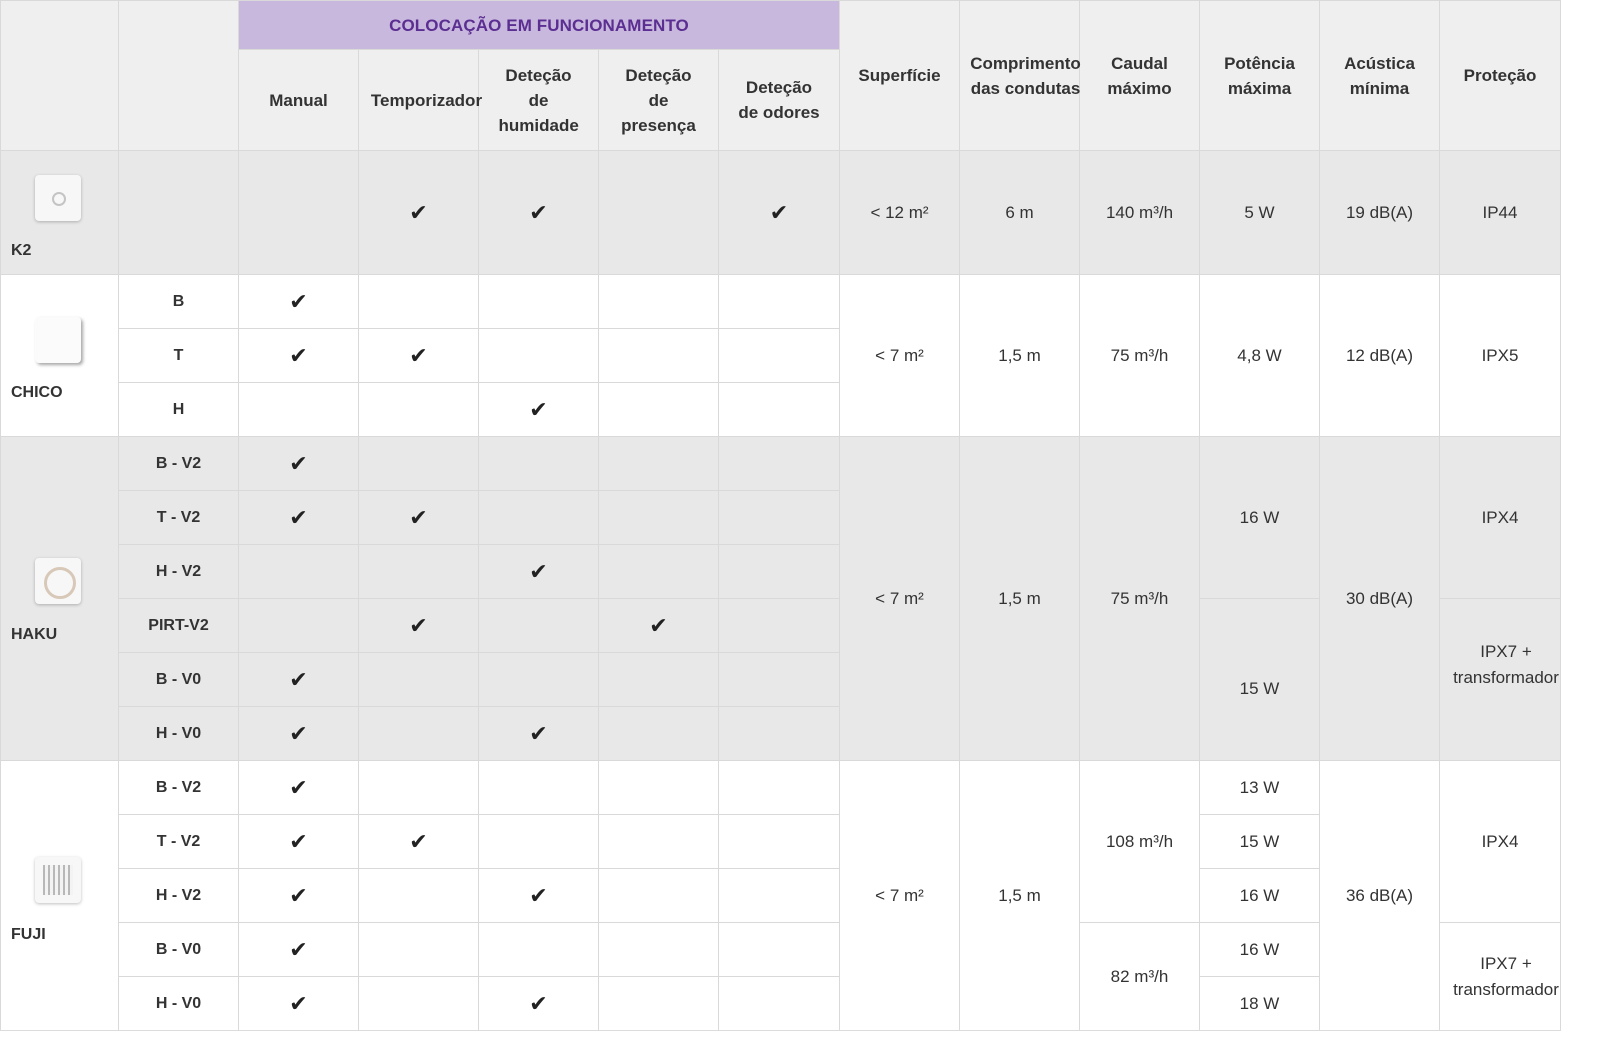 The height and width of the screenshot is (1052, 1600). What do you see at coordinates (59, 212) in the screenshot?
I see `product-cell-k2: K2` at bounding box center [59, 212].